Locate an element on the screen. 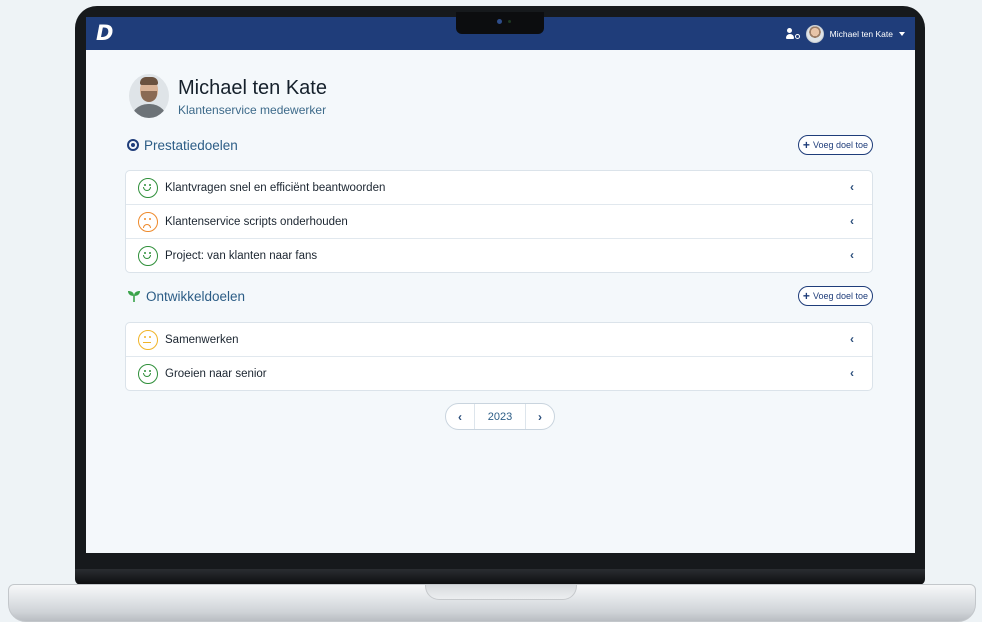 The width and height of the screenshot is (982, 622). user-menu: Michael ten Kate is located at coordinates (845, 34).